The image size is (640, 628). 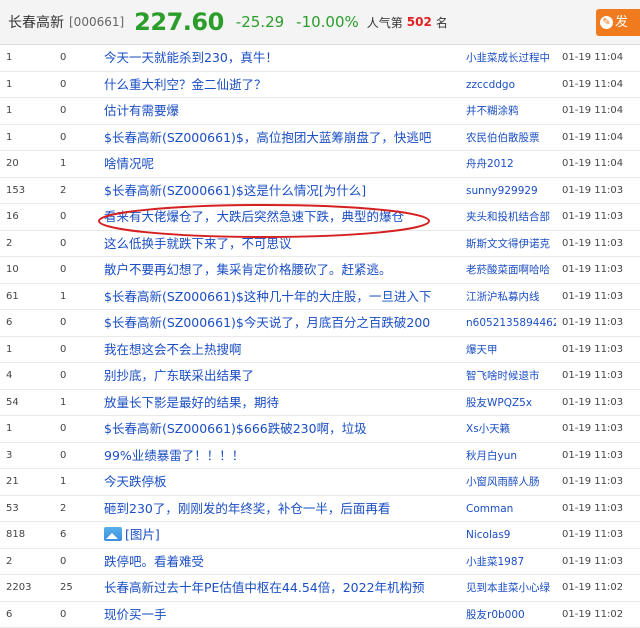 What do you see at coordinates (511, 138) in the screenshot?
I see `author-link: 农民伯伯散股票` at bounding box center [511, 138].